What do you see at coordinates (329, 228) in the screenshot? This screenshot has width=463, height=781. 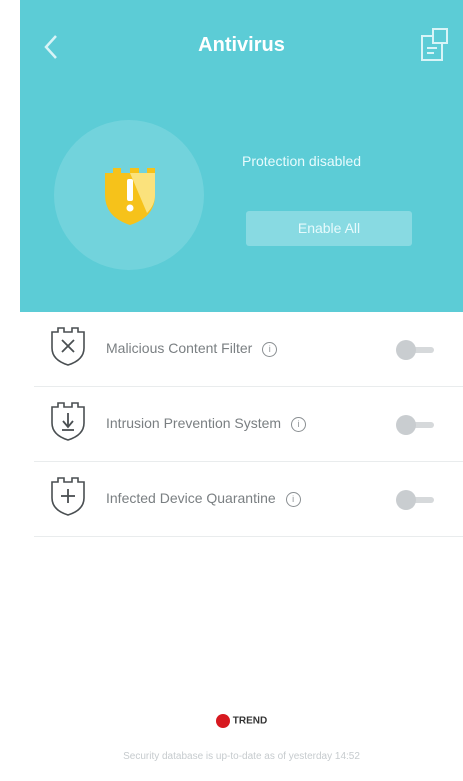 I see `enable-all-button: Enable All` at bounding box center [329, 228].